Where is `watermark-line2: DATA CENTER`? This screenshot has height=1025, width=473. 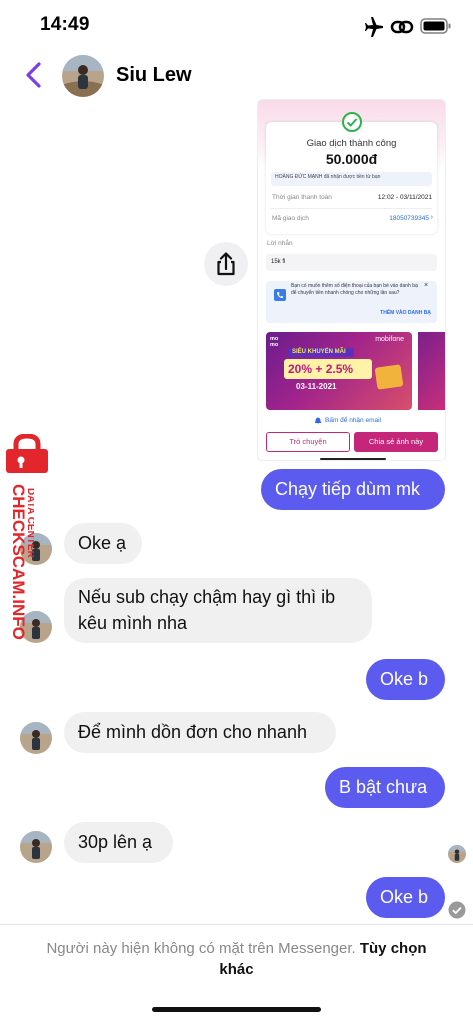 watermark-line2: DATA CENTER is located at coordinates (29, 523).